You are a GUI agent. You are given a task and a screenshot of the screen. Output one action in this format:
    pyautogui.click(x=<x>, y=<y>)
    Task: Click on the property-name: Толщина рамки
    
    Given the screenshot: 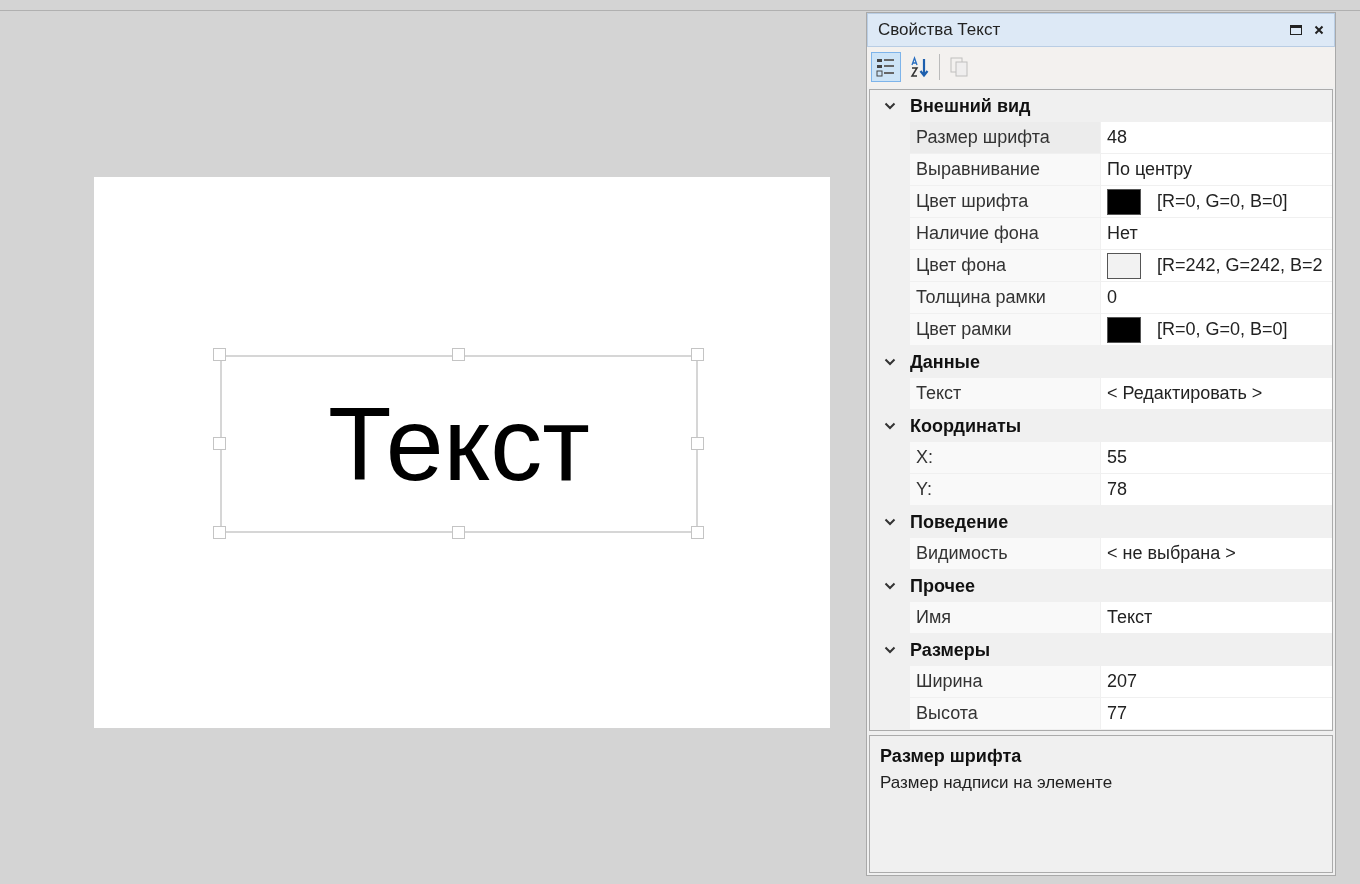 What is the action you would take?
    pyautogui.click(x=1005, y=297)
    